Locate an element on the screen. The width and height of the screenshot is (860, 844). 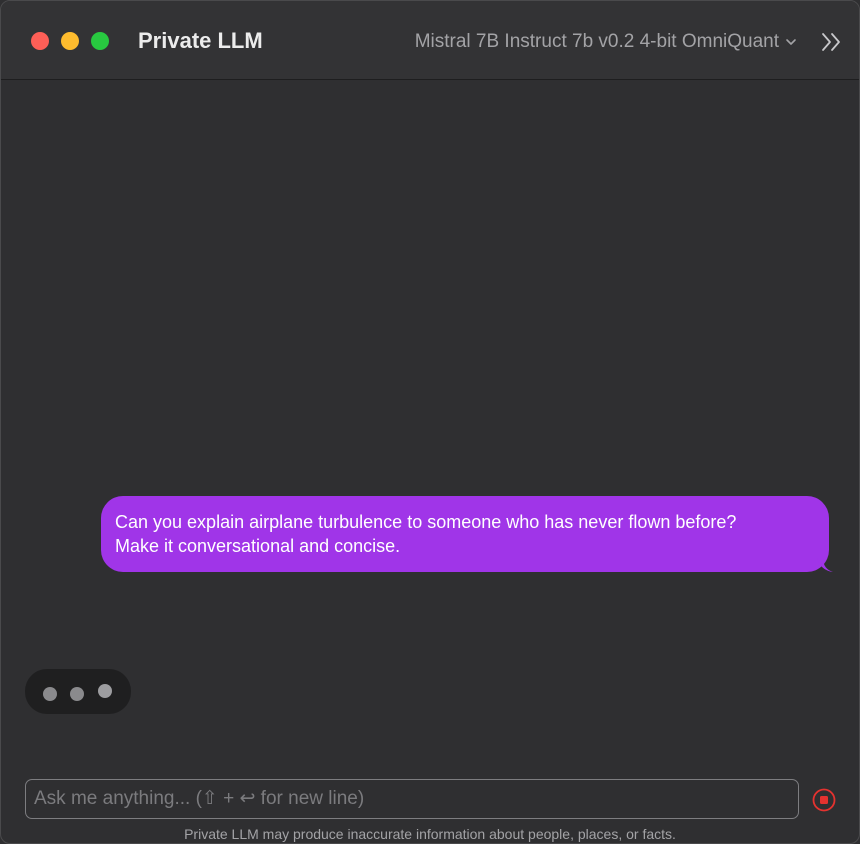
typing-indicator is located at coordinates (78, 691).